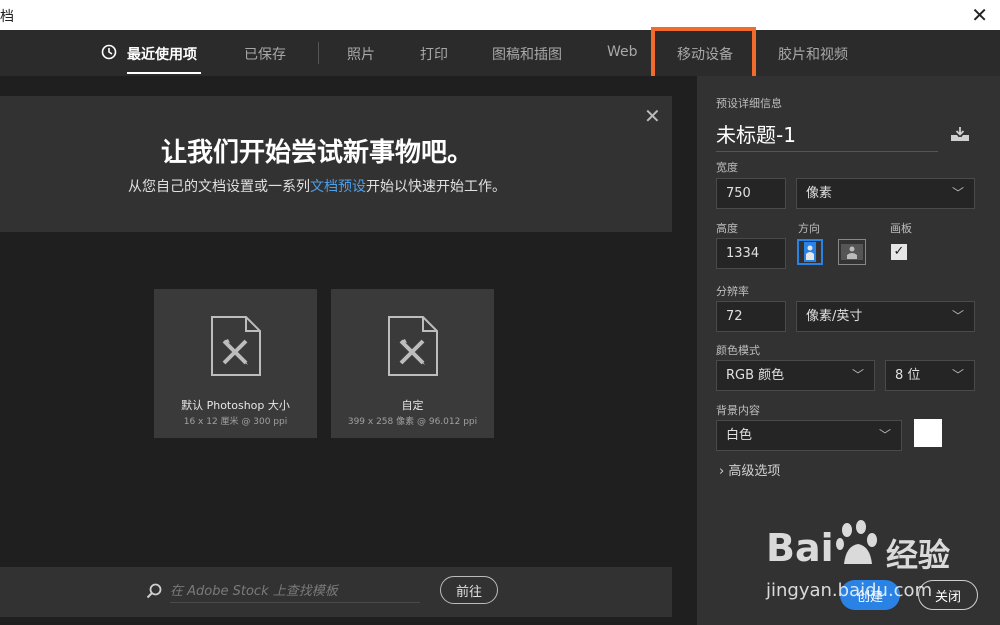 The height and width of the screenshot is (625, 1000). Describe the element at coordinates (154, 591) in the screenshot. I see `search-icon` at that location.